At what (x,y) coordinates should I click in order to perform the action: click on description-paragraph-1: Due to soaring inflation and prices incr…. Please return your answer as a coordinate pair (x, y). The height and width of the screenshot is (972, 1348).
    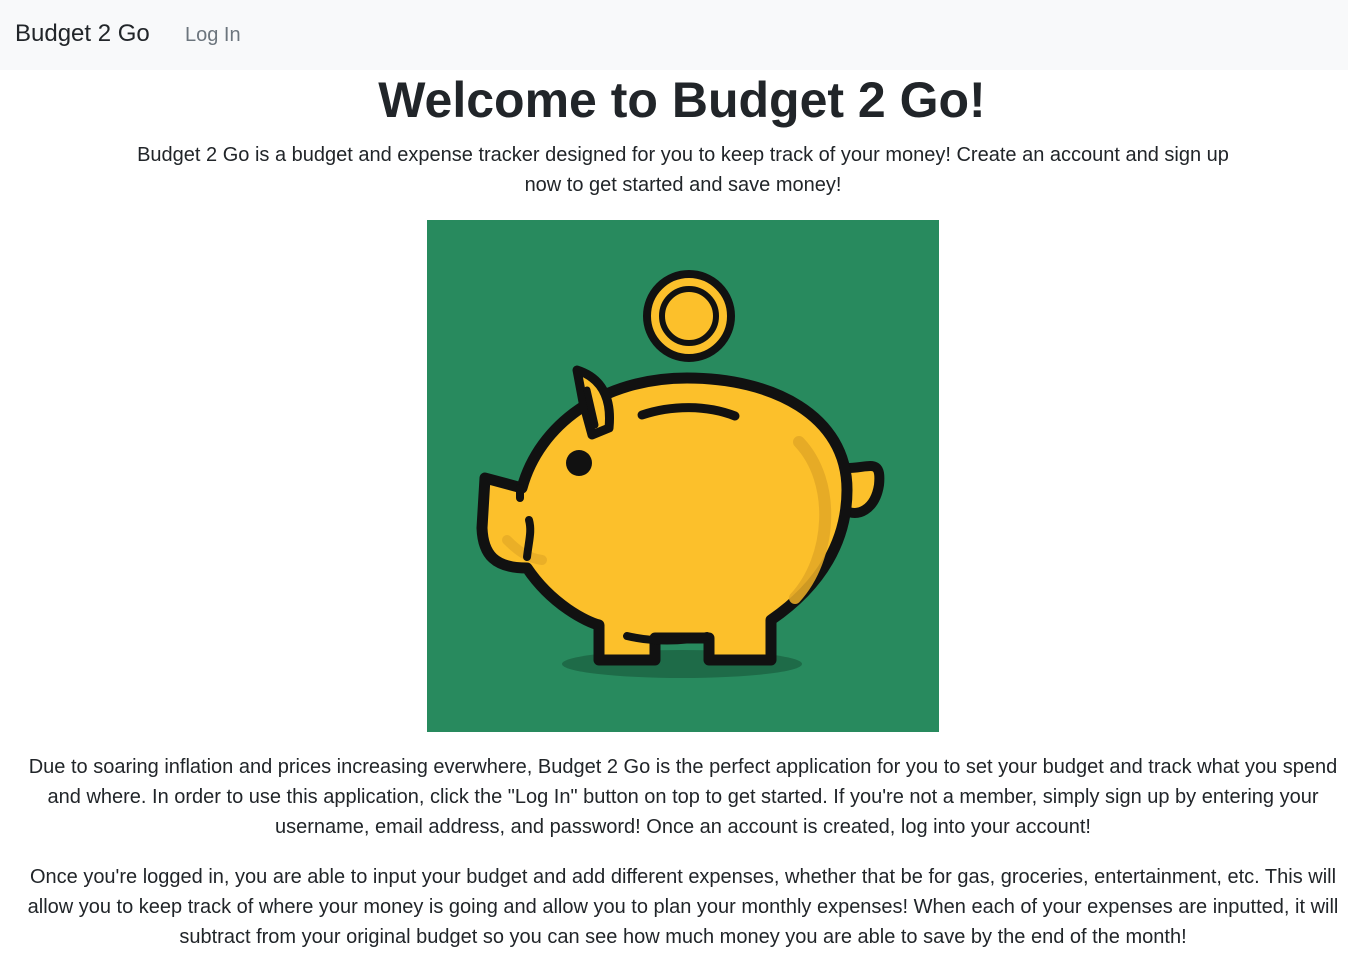
    Looking at the image, I should click on (683, 797).